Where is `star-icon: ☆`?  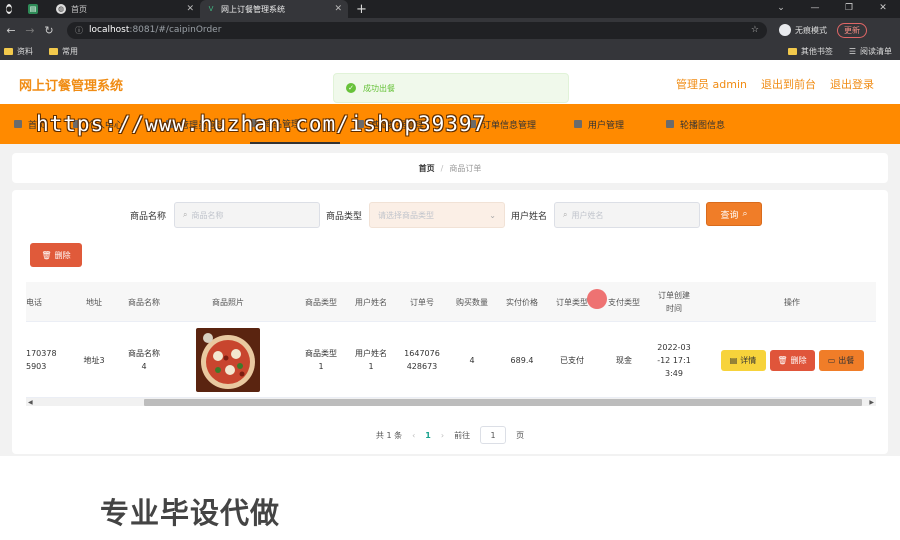 star-icon: ☆ is located at coordinates (755, 30).